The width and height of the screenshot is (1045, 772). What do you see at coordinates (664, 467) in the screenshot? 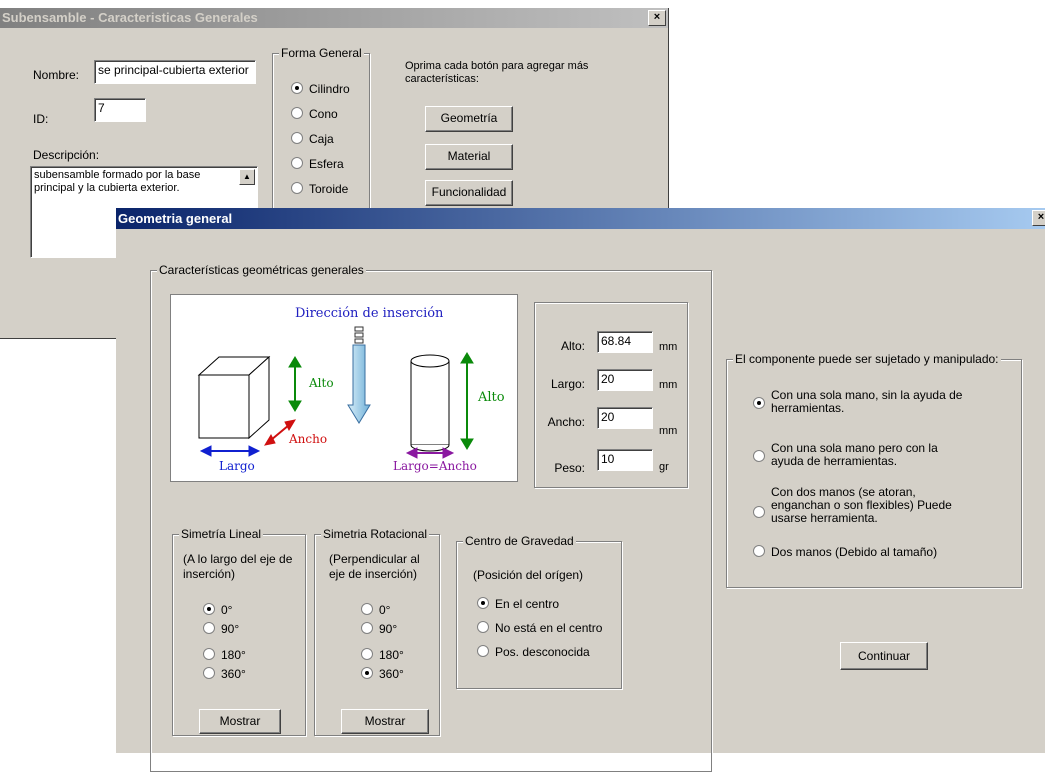
I see `peso-unit: gr` at bounding box center [664, 467].